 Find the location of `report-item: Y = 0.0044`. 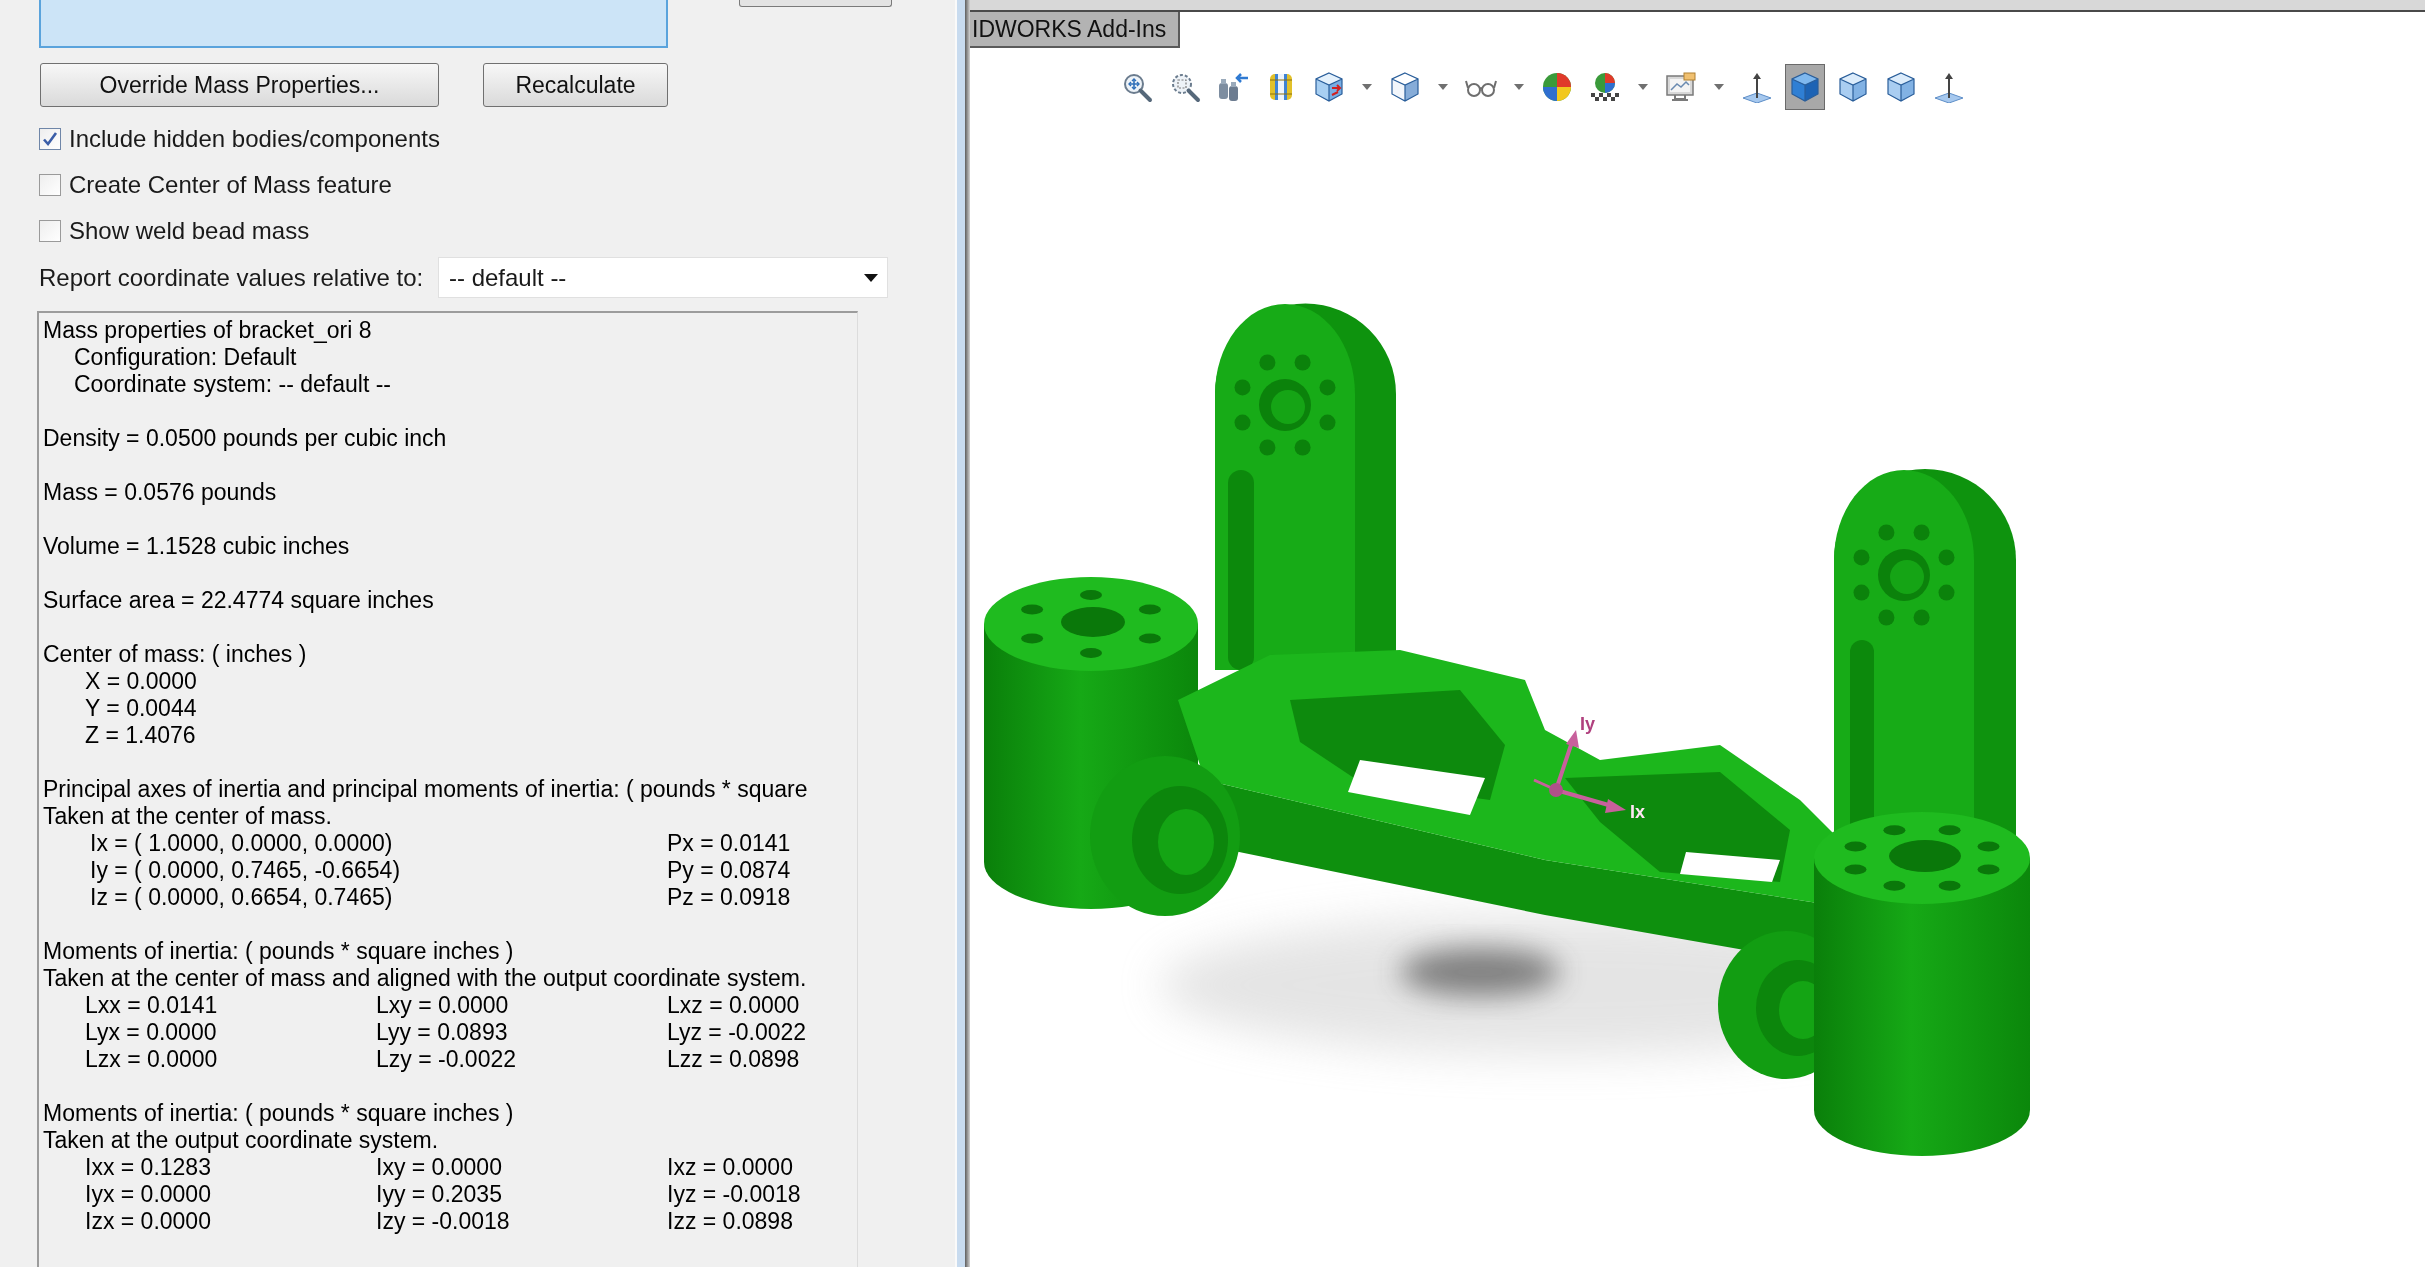

report-item: Y = 0.0044 is located at coordinates (141, 708).